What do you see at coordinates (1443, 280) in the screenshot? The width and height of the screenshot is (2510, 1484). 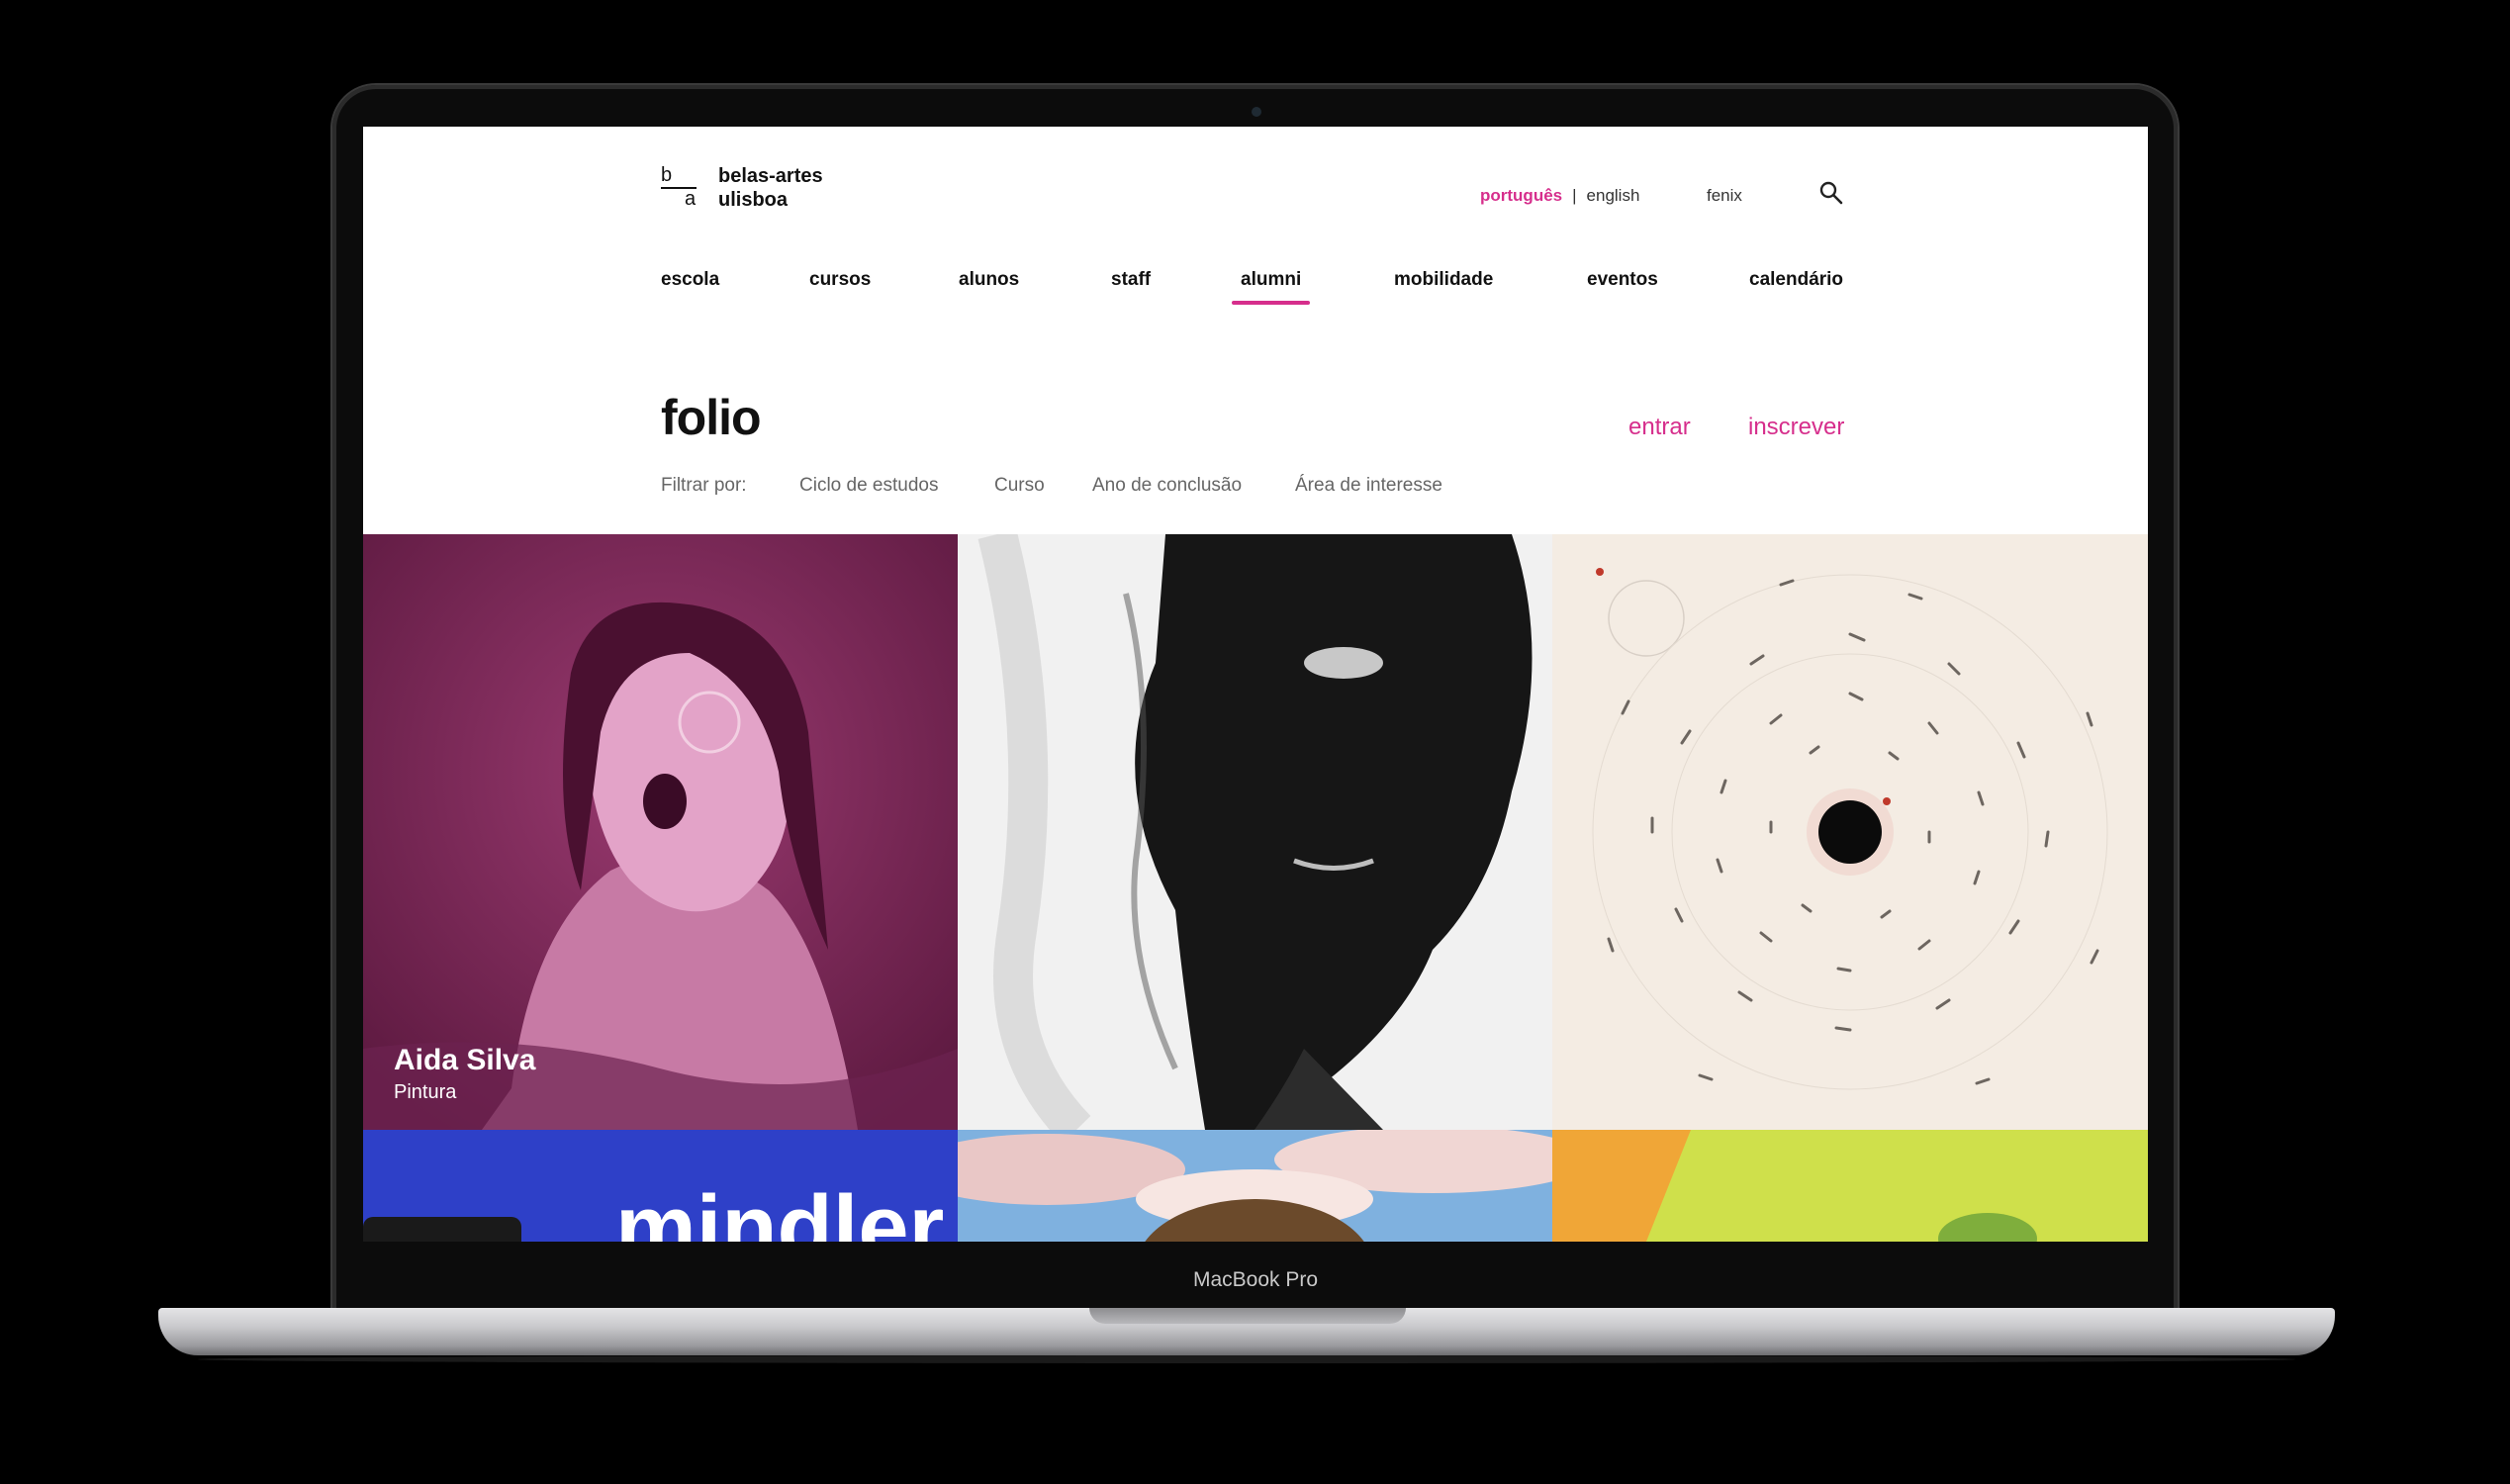 I see `nav-mobilidade: mobilidade` at bounding box center [1443, 280].